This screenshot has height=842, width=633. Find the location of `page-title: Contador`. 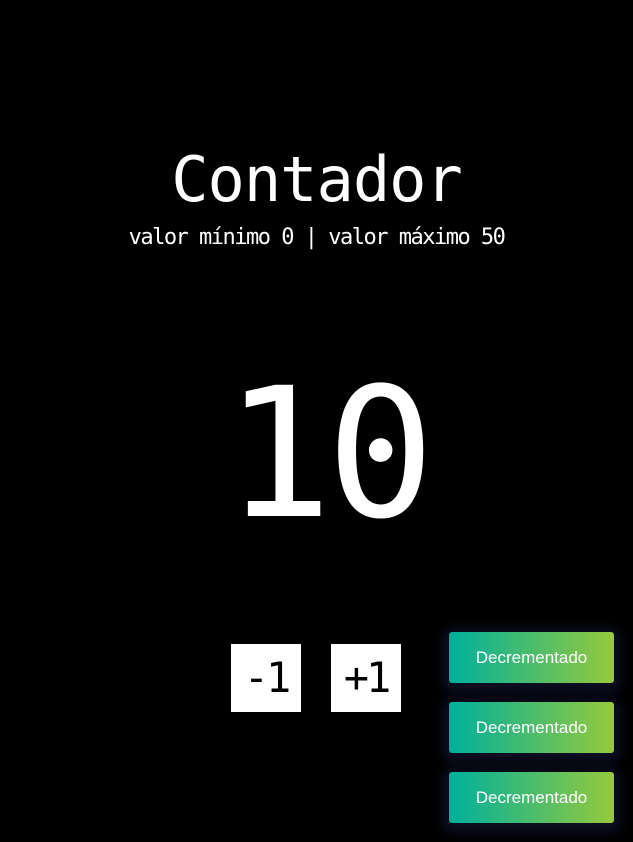

page-title: Contador is located at coordinates (317, 179).